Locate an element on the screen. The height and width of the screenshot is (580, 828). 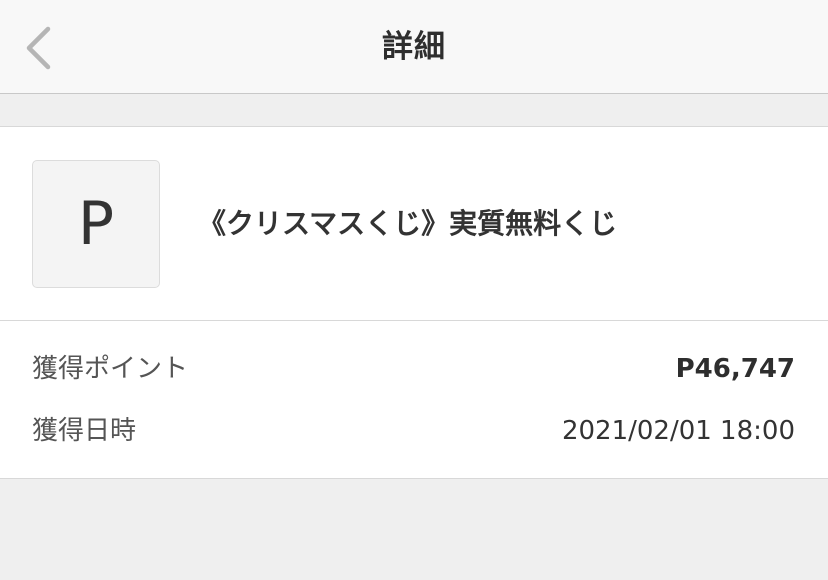
date-value: 2021/02/01 18:00 is located at coordinates (678, 431).